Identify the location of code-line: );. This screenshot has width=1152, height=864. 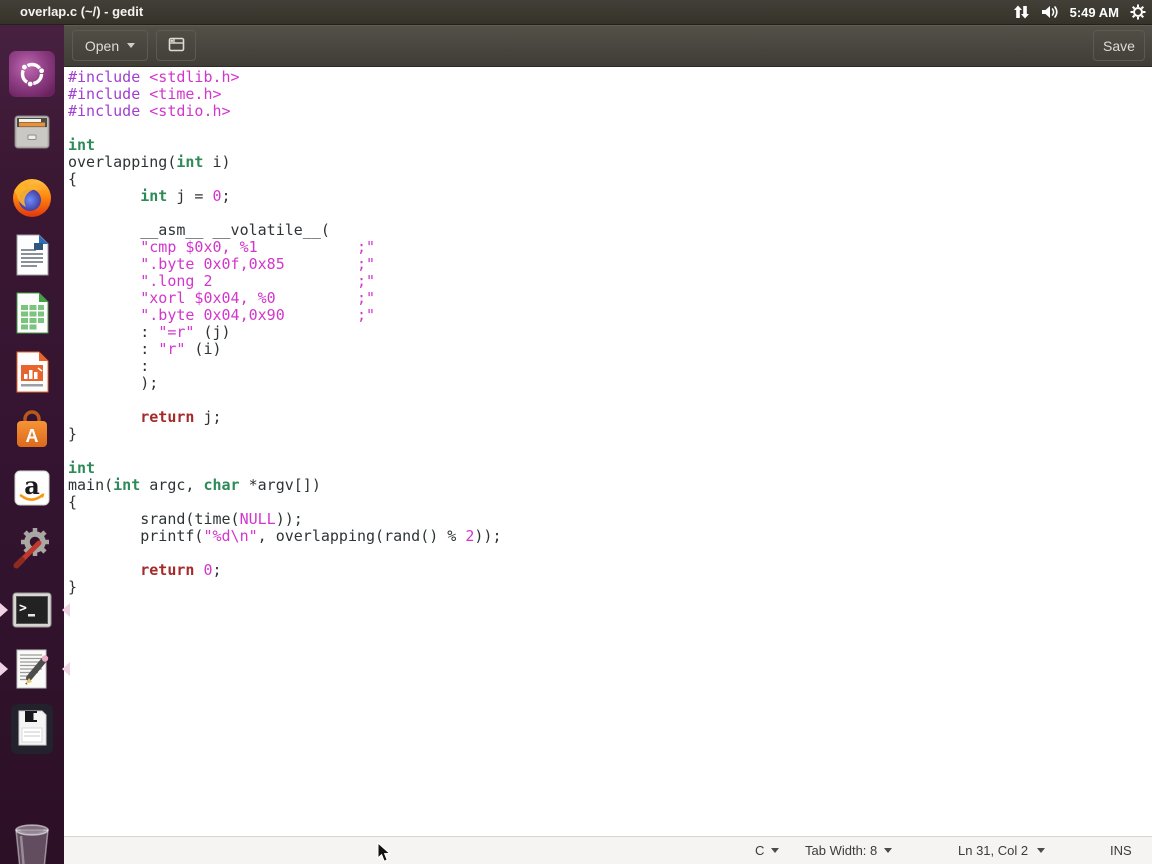
(113, 383).